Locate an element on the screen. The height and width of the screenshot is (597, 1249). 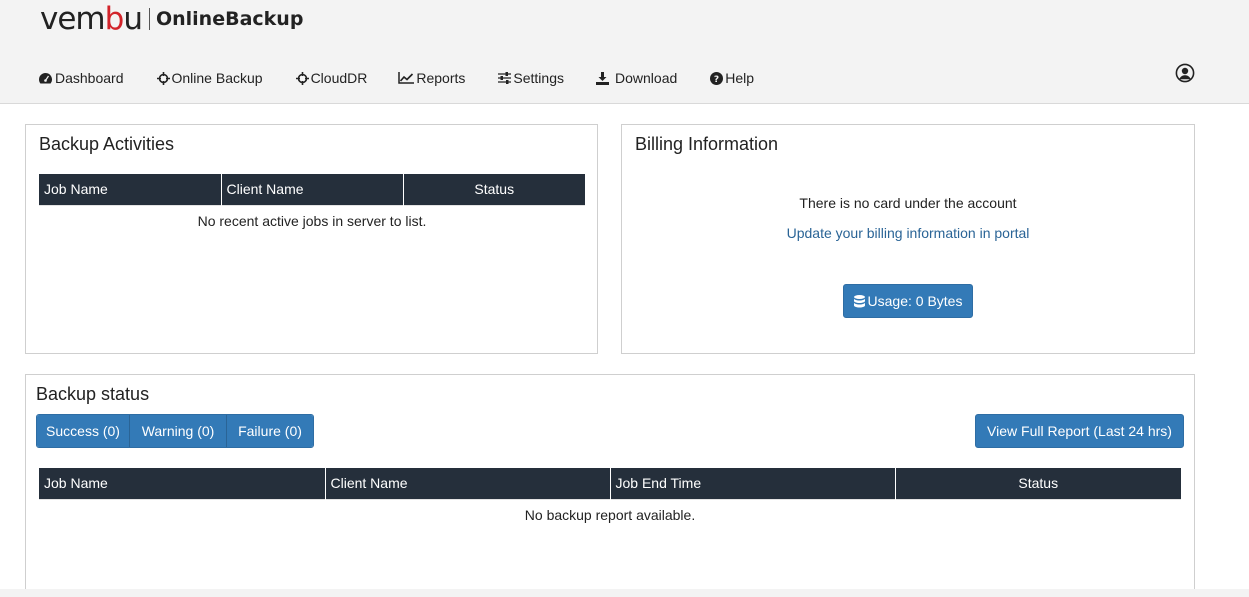
nav-dashboard-label: Dashboard is located at coordinates (89, 78).